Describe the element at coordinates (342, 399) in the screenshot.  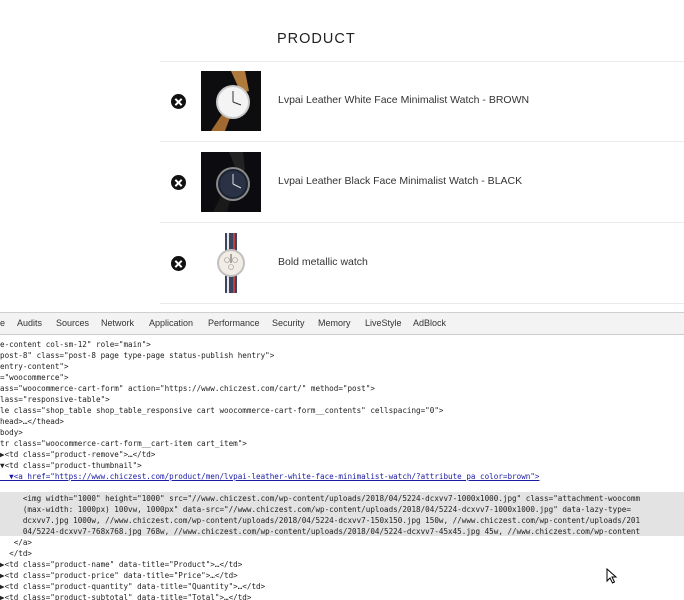
I see `dom-node-line: lass="responsive-table">` at that location.